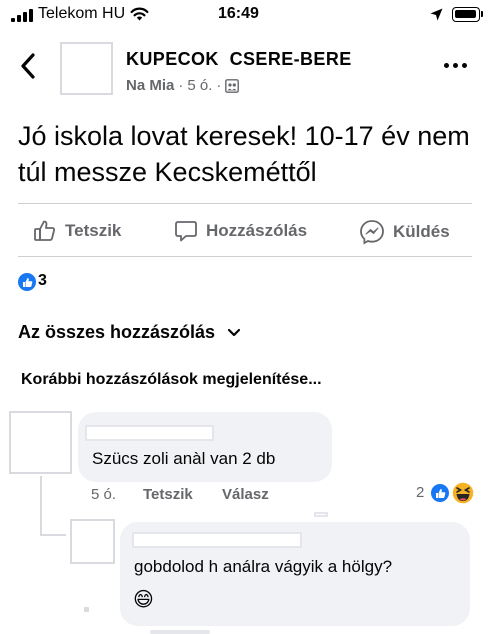 This screenshot has width=489, height=634. What do you see at coordinates (238, 13) in the screenshot?
I see `clock: 16:49` at bounding box center [238, 13].